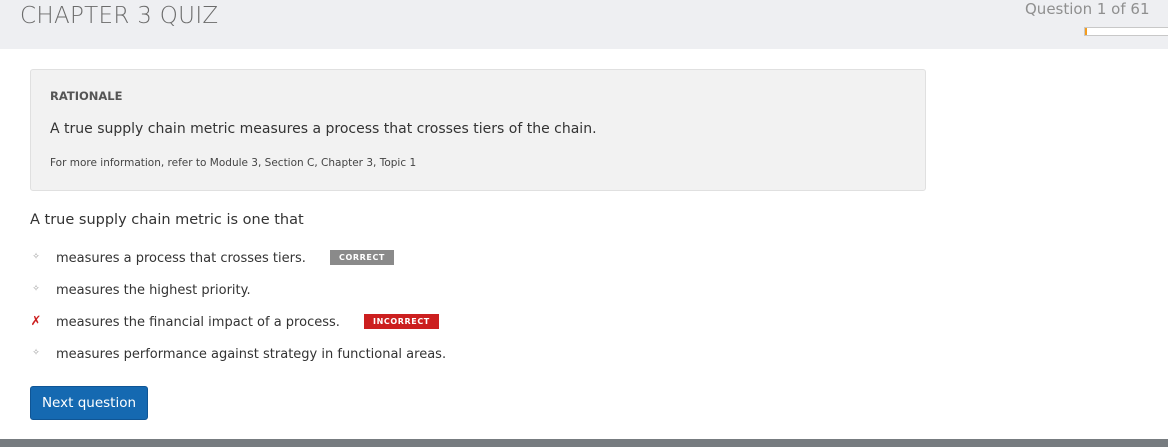  Describe the element at coordinates (380, 292) in the screenshot. I see `answer-option: ✧ measures the highest priority.` at that location.